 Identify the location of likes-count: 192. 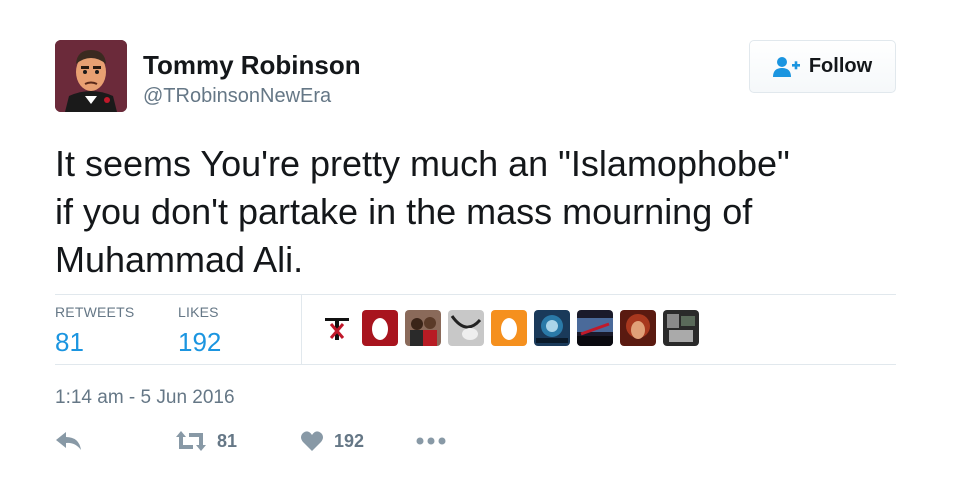
(200, 342).